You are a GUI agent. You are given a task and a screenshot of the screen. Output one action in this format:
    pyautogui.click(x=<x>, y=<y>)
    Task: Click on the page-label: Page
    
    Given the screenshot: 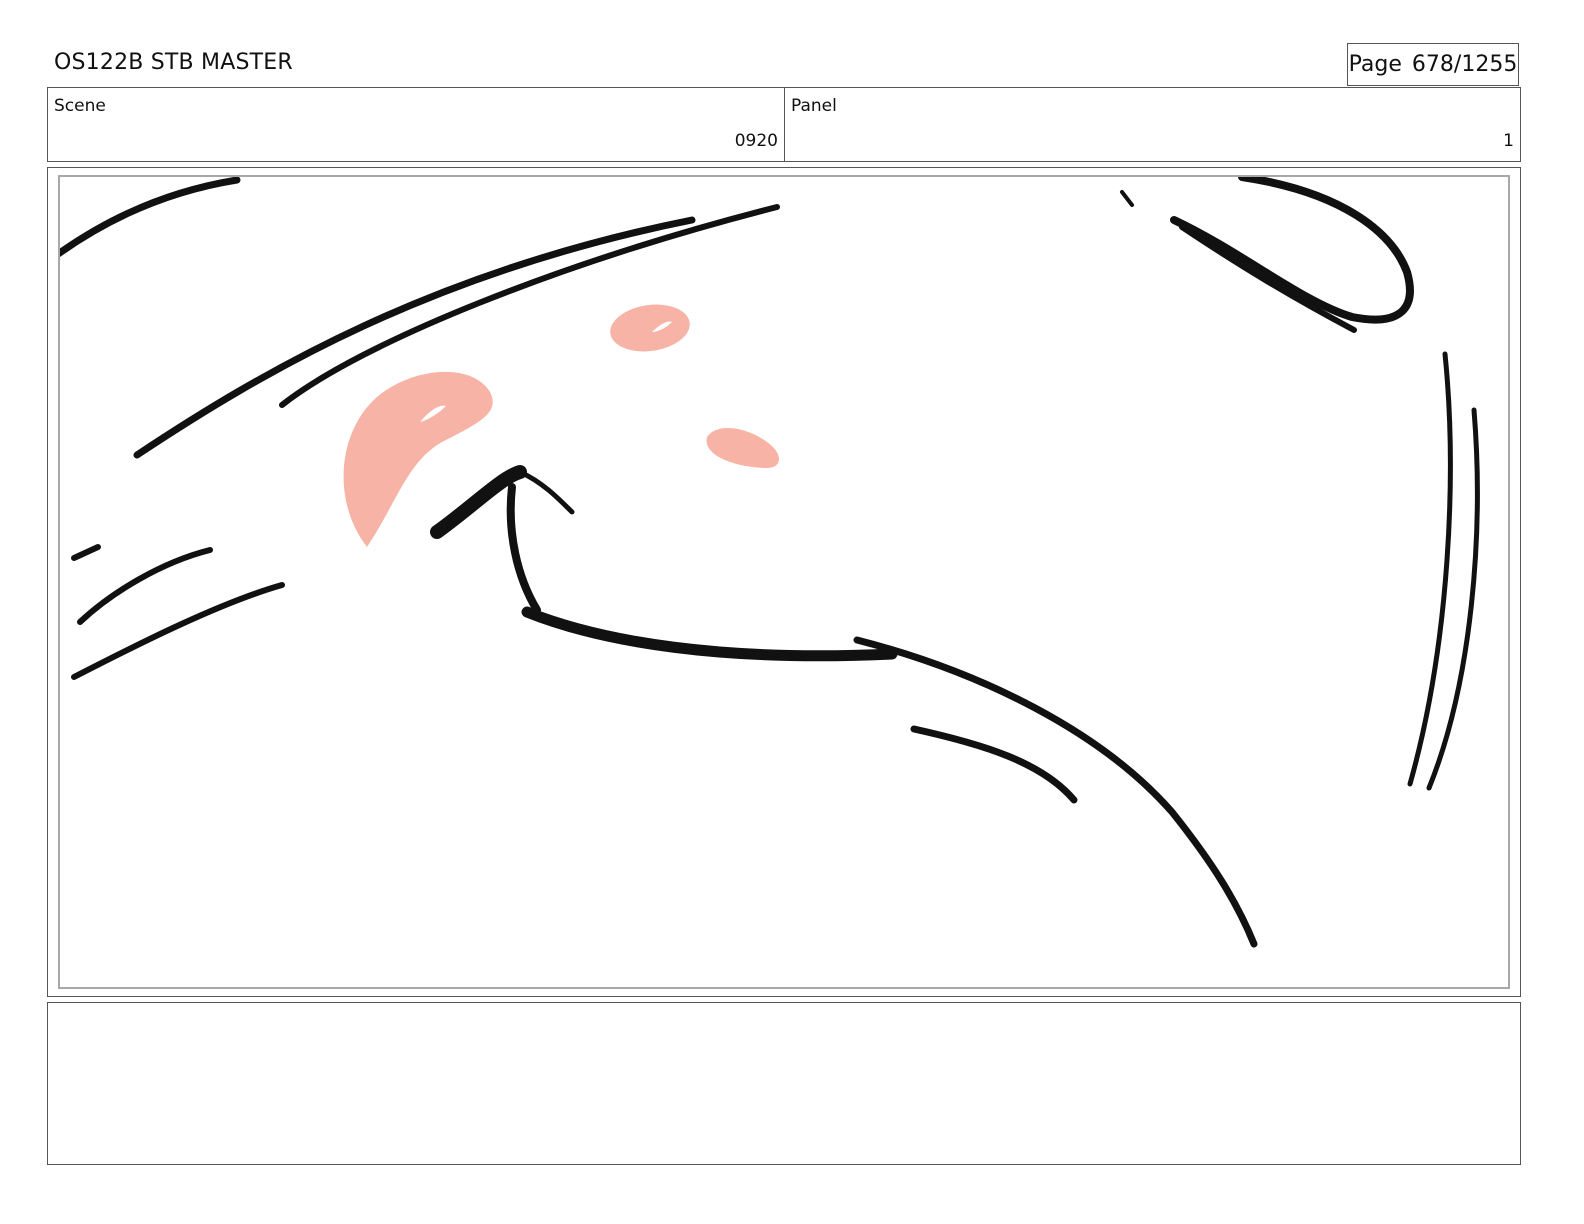 What is the action you would take?
    pyautogui.click(x=1375, y=64)
    